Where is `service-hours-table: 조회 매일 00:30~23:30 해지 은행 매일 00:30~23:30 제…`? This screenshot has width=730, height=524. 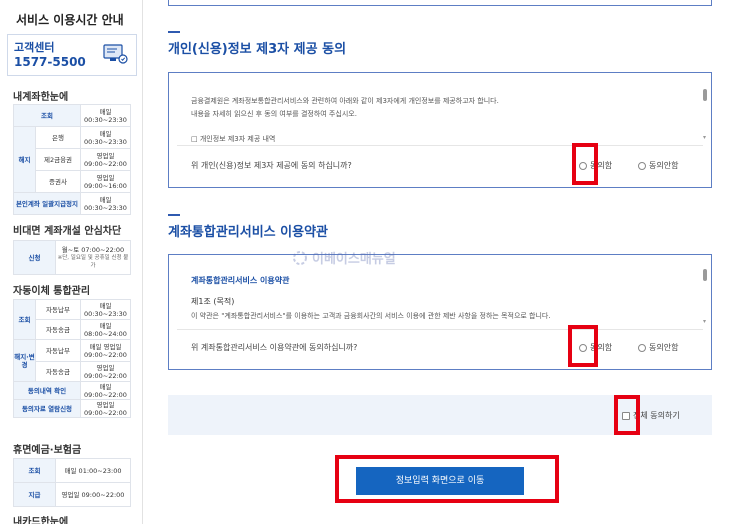 service-hours-table: 조회 매일 00:30~23:30 해지 은행 매일 00:30~23:30 제… is located at coordinates (72, 159).